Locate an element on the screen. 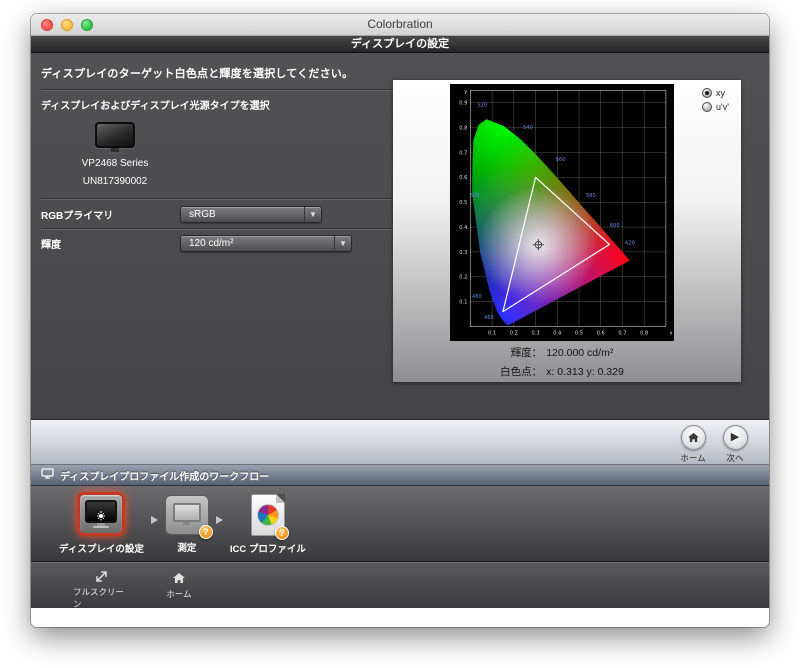  workflow-title: ディスプレイプロファイル作成のワークフロー is located at coordinates (165, 477).